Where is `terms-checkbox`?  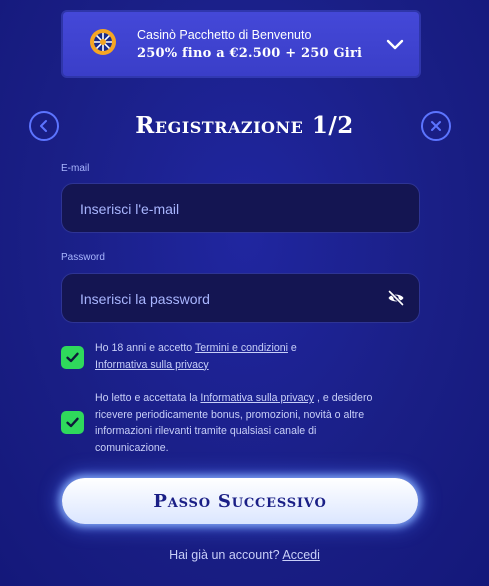 terms-checkbox is located at coordinates (72, 357).